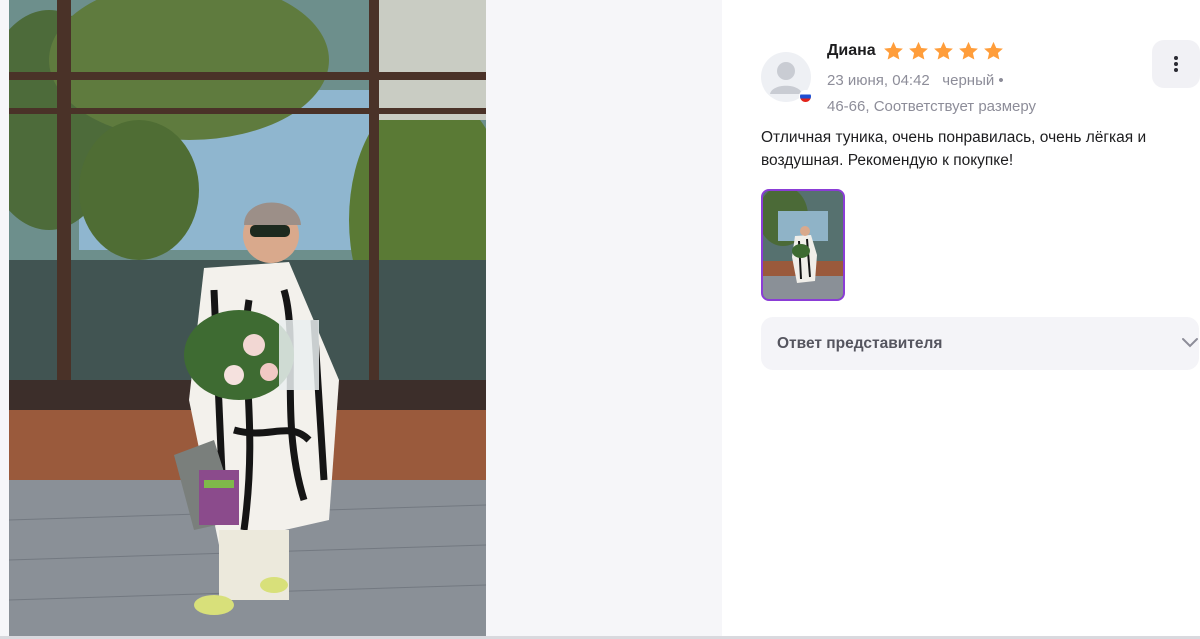 This screenshot has width=1200, height=639. I want to click on kebab-vertical-icon, so click(1176, 64).